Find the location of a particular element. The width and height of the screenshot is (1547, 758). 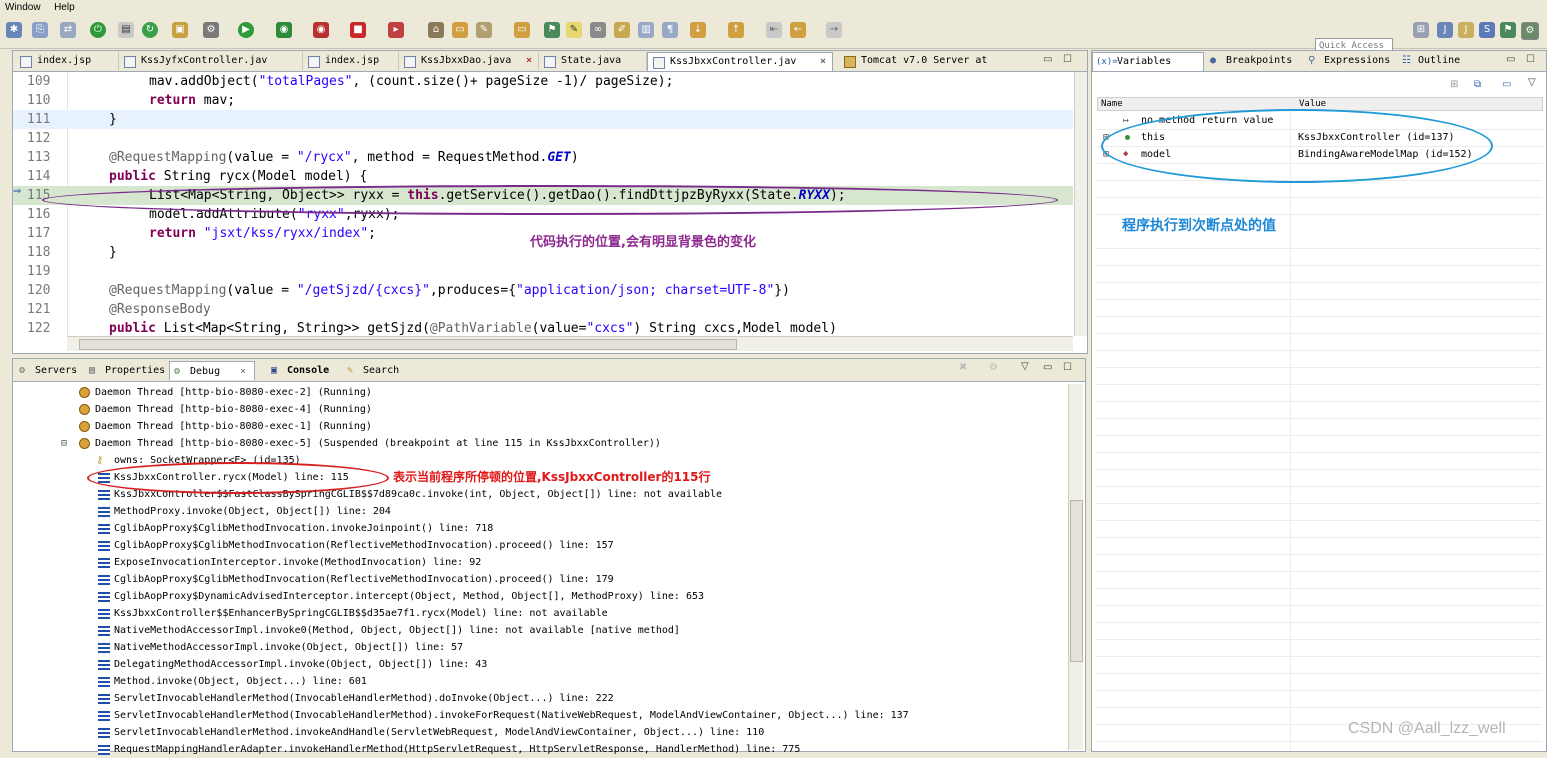

svn-perspective-icon: S is located at coordinates (1487, 30).